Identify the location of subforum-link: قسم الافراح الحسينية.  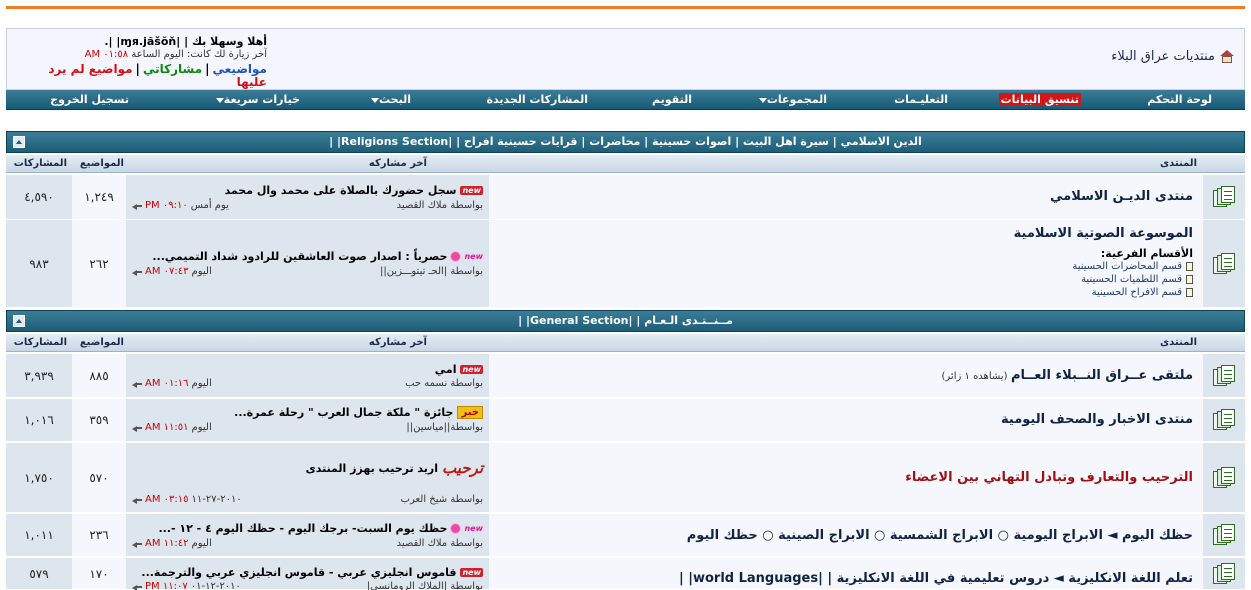
(846, 292).